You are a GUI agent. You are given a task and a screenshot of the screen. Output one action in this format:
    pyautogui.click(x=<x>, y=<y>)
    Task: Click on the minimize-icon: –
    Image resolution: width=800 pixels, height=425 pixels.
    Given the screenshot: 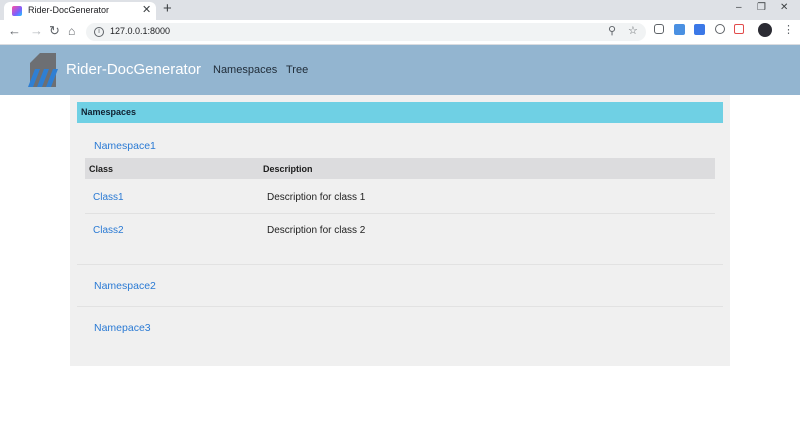 What is the action you would take?
    pyautogui.click(x=739, y=8)
    